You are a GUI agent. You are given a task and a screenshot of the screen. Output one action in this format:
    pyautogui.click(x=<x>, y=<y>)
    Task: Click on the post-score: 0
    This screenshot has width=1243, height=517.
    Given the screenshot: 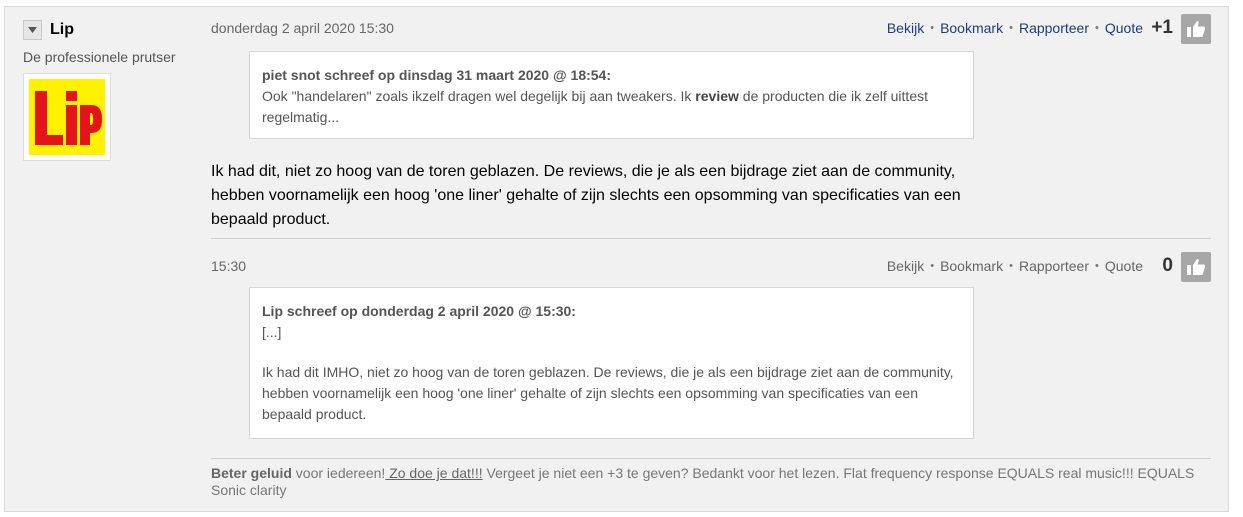 What is the action you would take?
    pyautogui.click(x=1167, y=265)
    